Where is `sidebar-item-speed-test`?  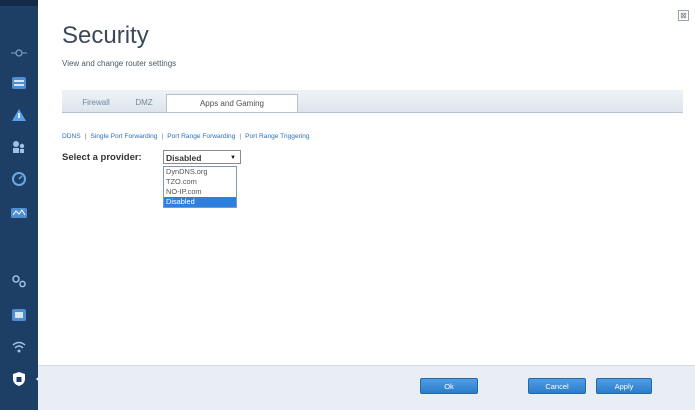
sidebar-item-speed-test is located at coordinates (19, 179).